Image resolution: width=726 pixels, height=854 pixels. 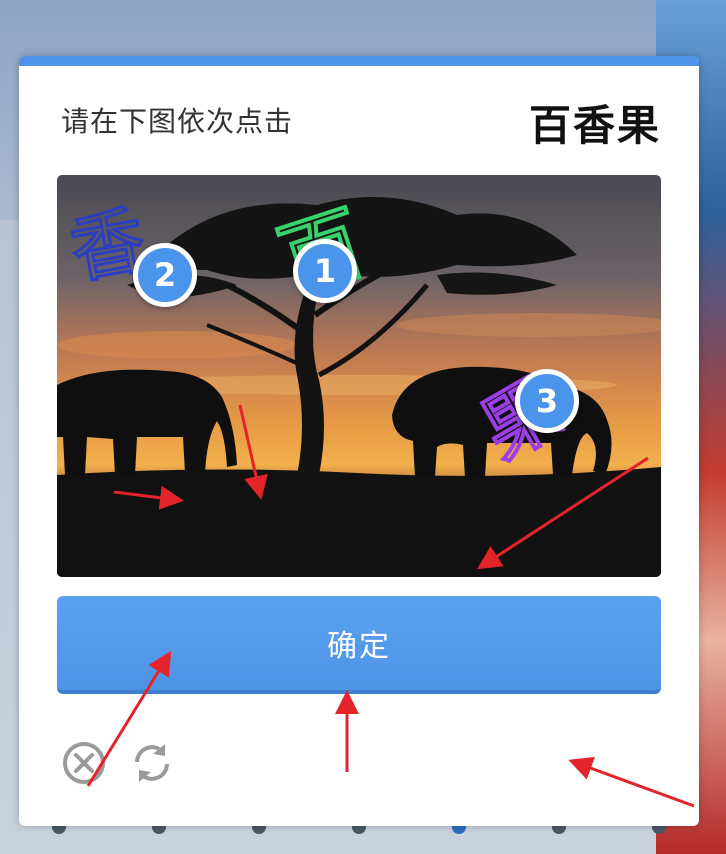 What do you see at coordinates (594, 125) in the screenshot?
I see `captcha-target-text: 百香果` at bounding box center [594, 125].